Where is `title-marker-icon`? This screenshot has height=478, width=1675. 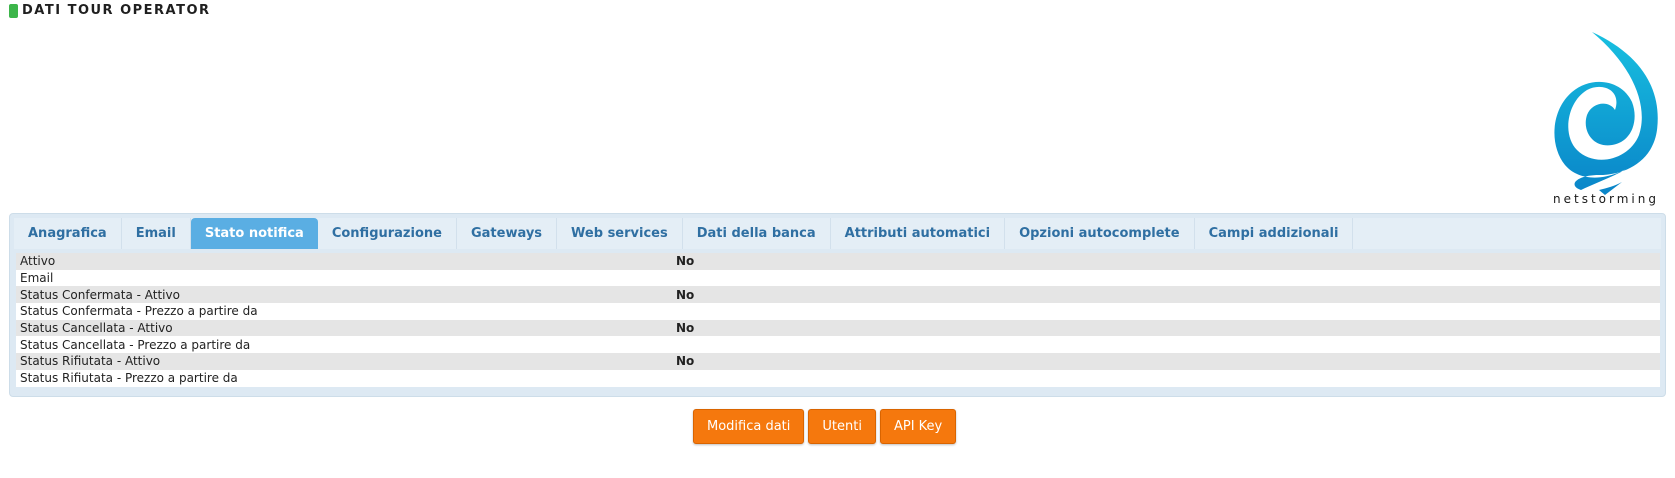 title-marker-icon is located at coordinates (13, 10).